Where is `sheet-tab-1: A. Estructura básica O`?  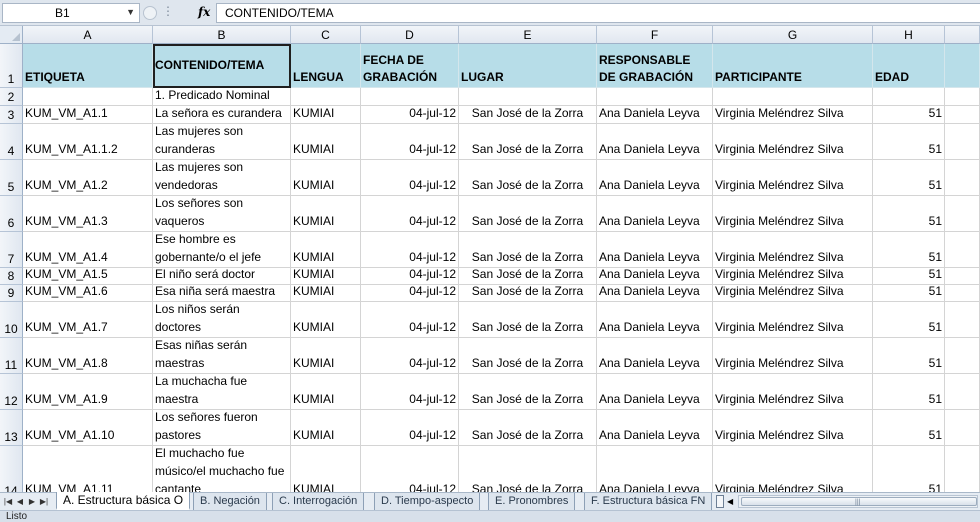
sheet-tab-1: A. Estructura básica O is located at coordinates (123, 501).